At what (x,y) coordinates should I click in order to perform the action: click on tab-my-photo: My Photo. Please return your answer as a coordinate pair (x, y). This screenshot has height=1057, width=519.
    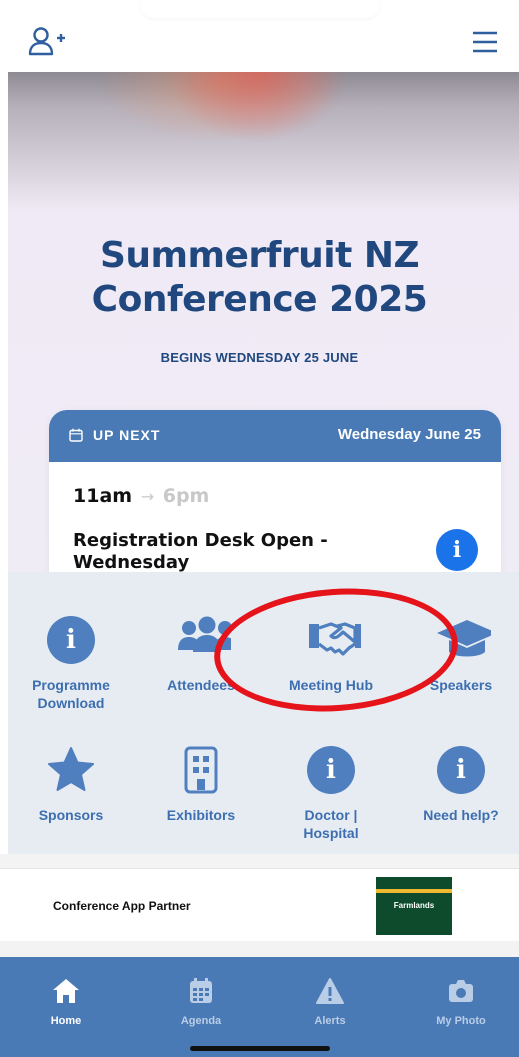
    Looking at the image, I should click on (461, 1006).